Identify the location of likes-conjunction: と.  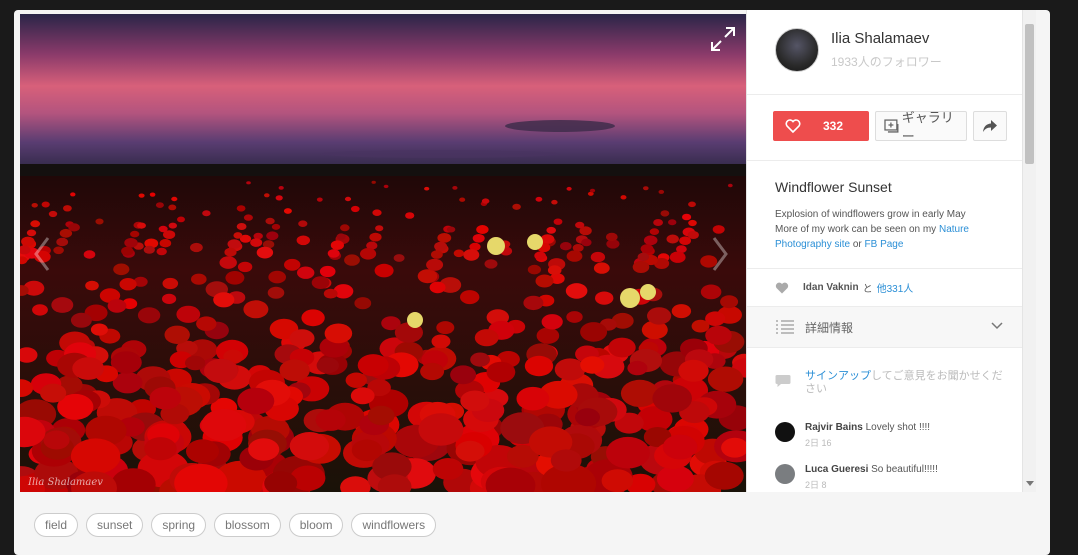
(867, 289).